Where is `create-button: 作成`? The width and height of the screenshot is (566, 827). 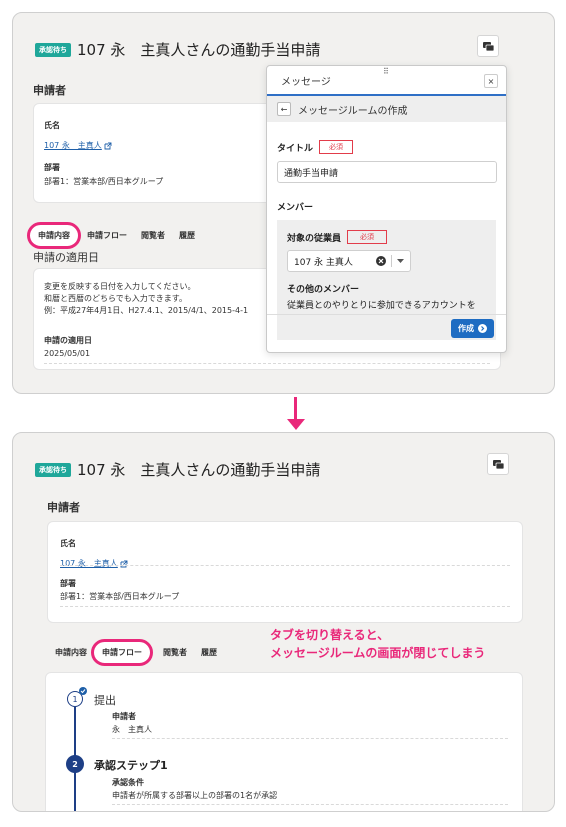 create-button: 作成 is located at coordinates (472, 328).